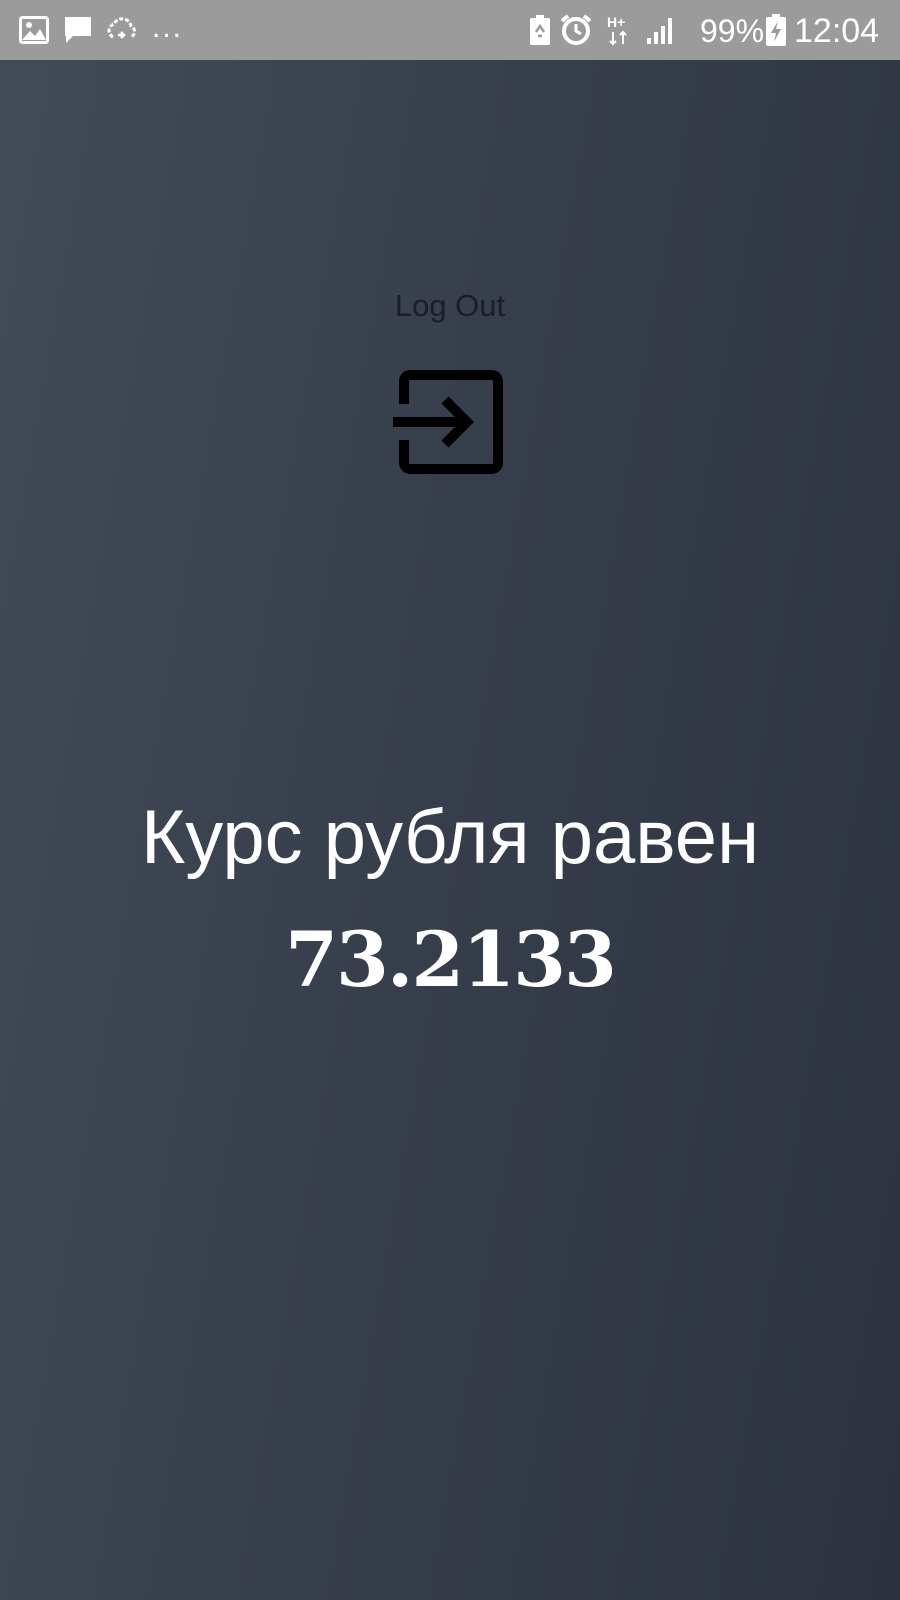 Image resolution: width=900 pixels, height=1600 pixels. What do you see at coordinates (78, 30) in the screenshot?
I see `message-notification-icon` at bounding box center [78, 30].